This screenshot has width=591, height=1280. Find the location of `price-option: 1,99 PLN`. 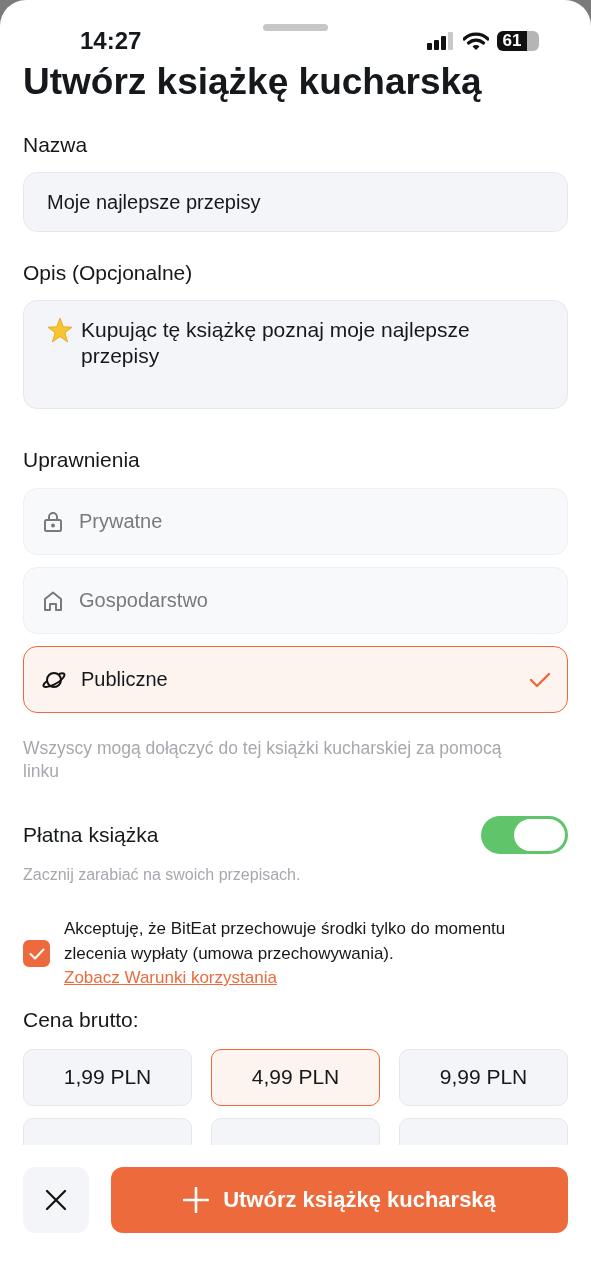

price-option: 1,99 PLN is located at coordinates (107, 1077).